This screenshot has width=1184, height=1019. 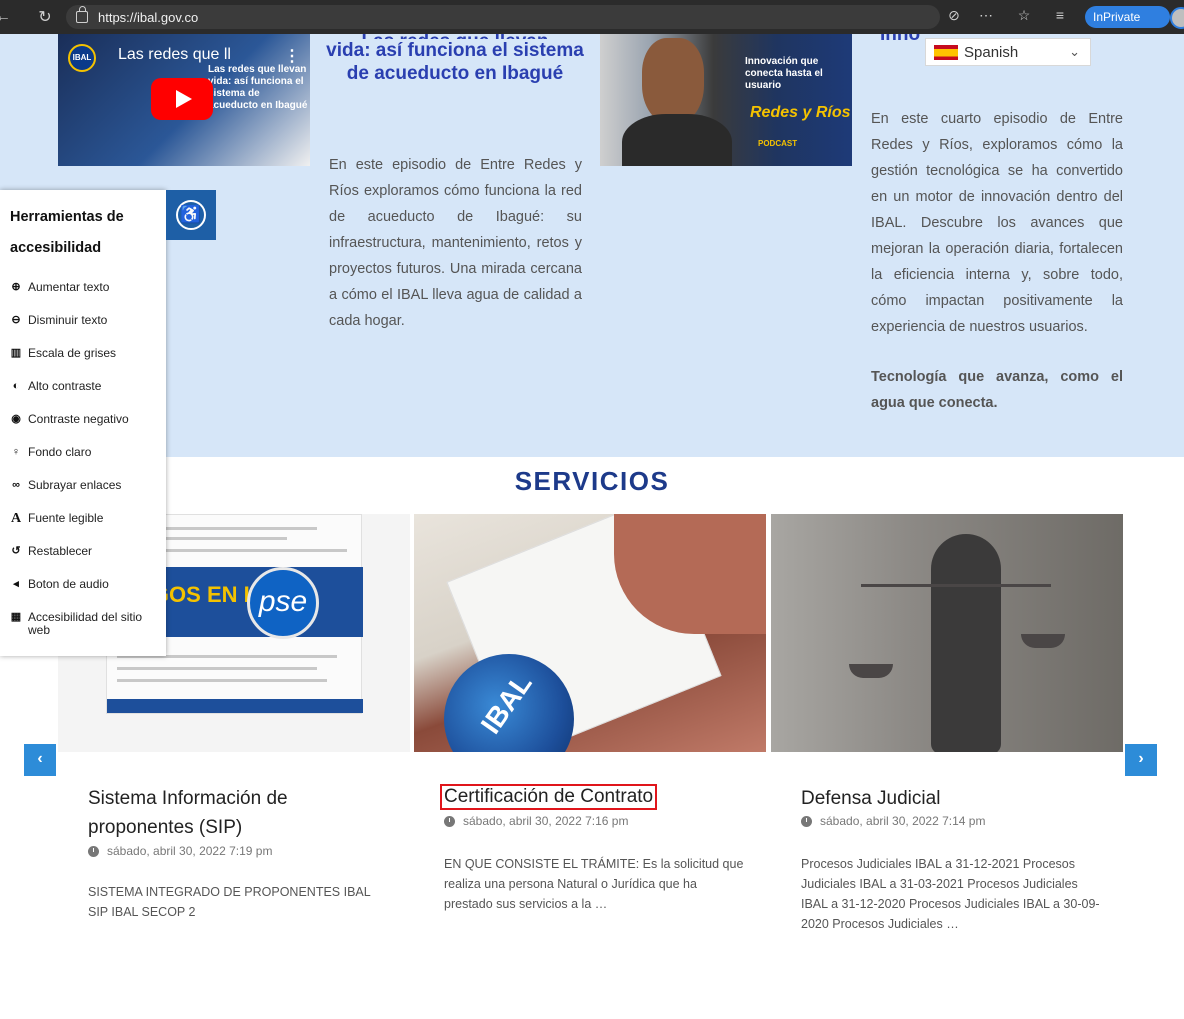 What do you see at coordinates (1074, 51) in the screenshot?
I see `chevron-down-icon: ⌄` at bounding box center [1074, 51].